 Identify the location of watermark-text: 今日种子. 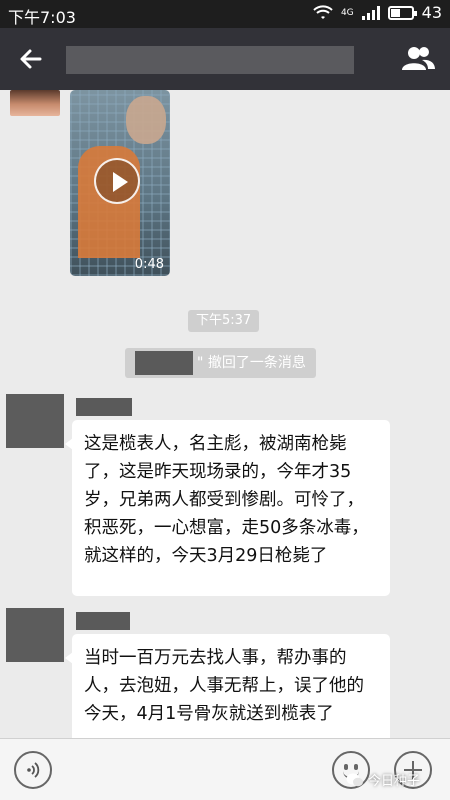
(394, 781).